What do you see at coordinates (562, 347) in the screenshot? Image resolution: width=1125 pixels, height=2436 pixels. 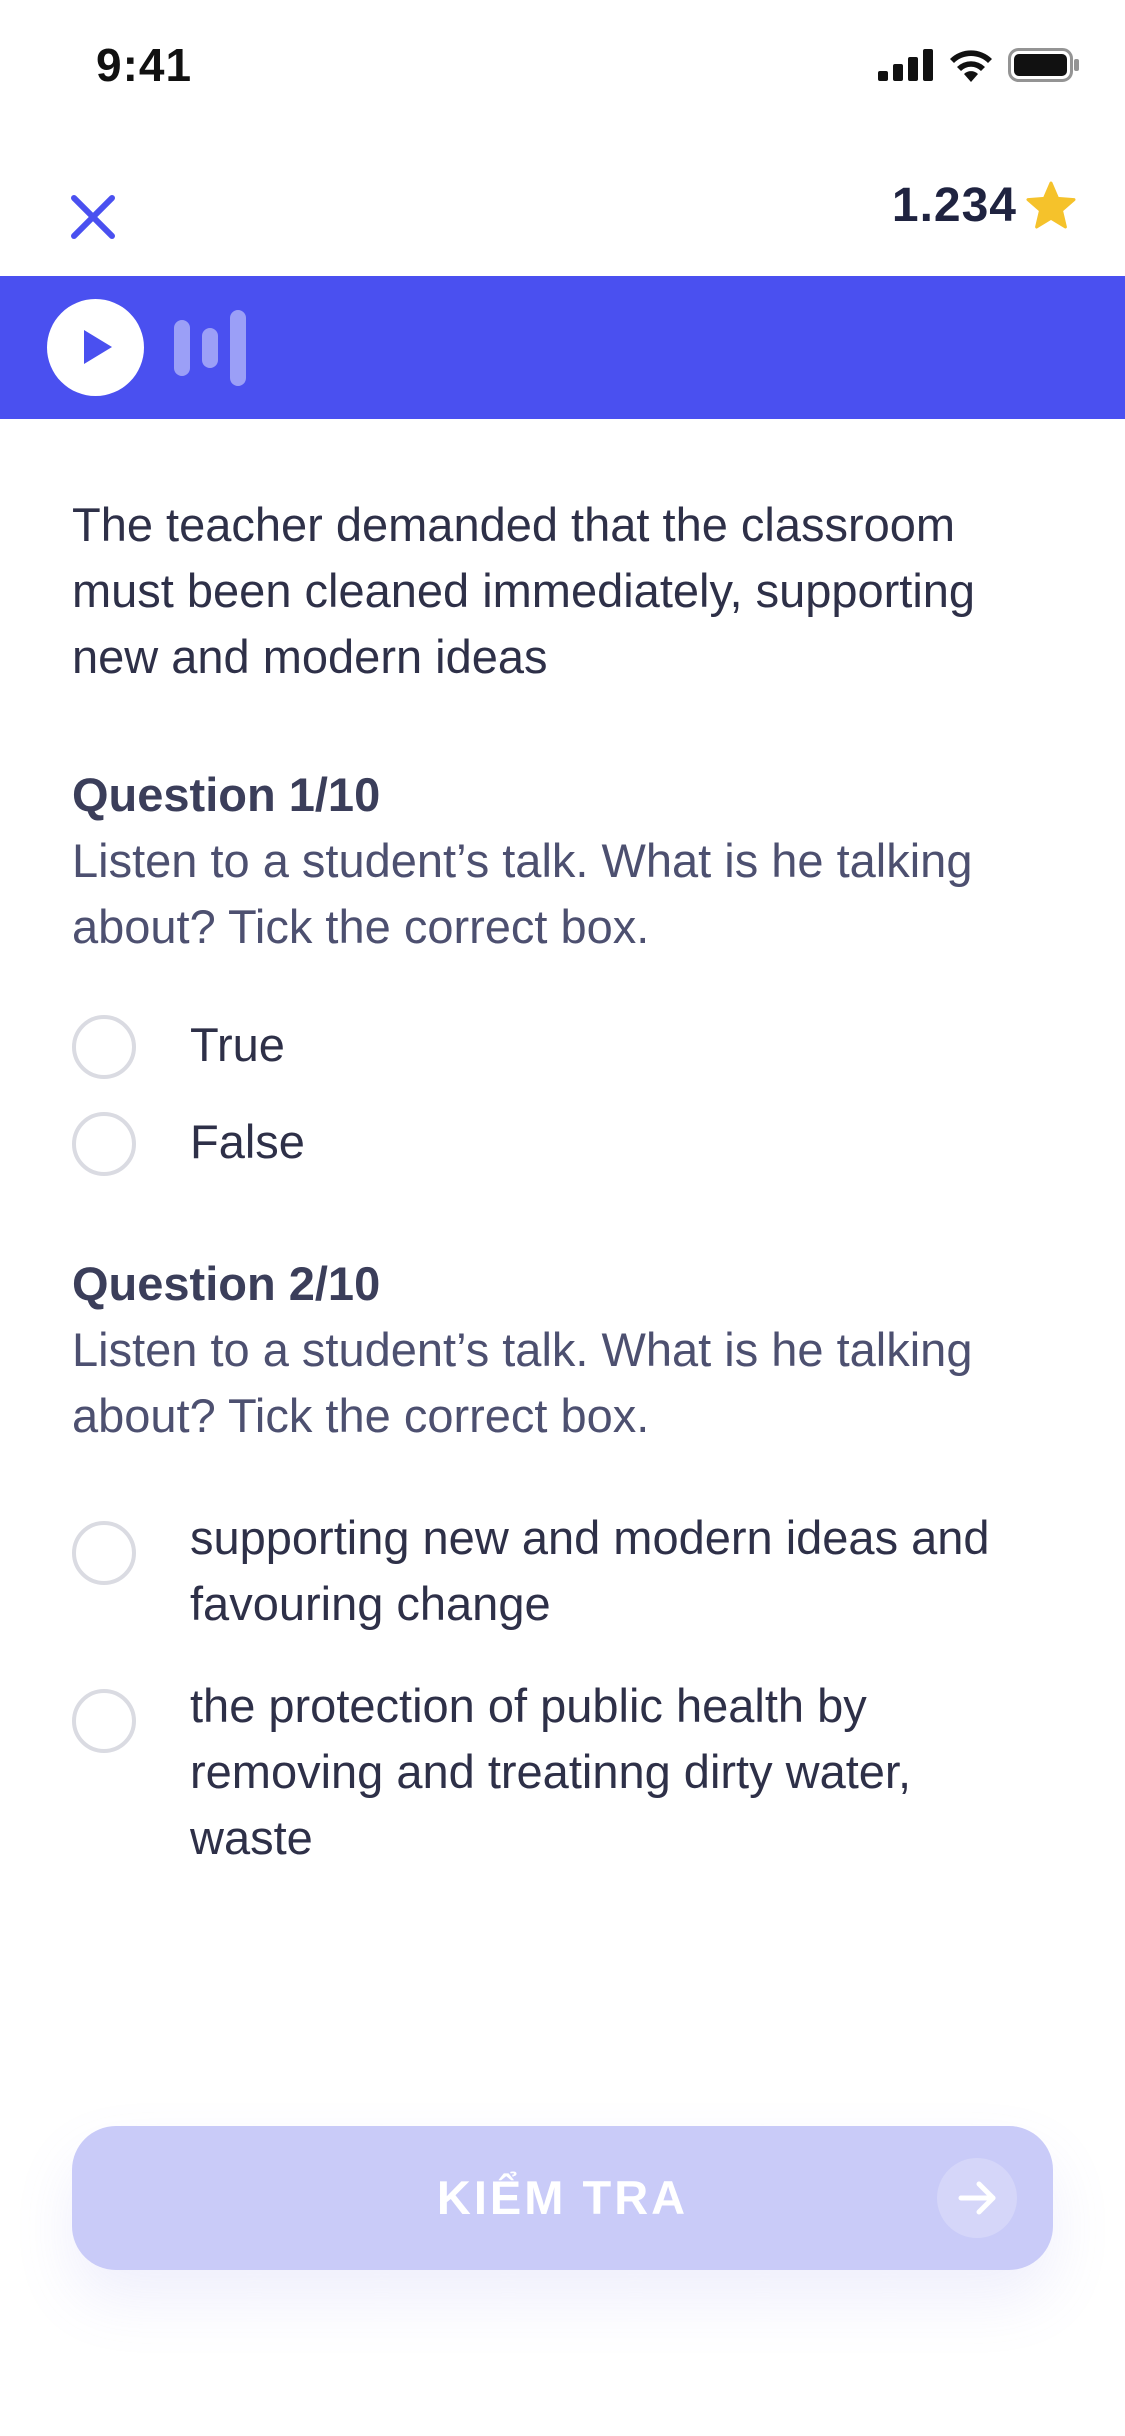 I see `audio-player` at bounding box center [562, 347].